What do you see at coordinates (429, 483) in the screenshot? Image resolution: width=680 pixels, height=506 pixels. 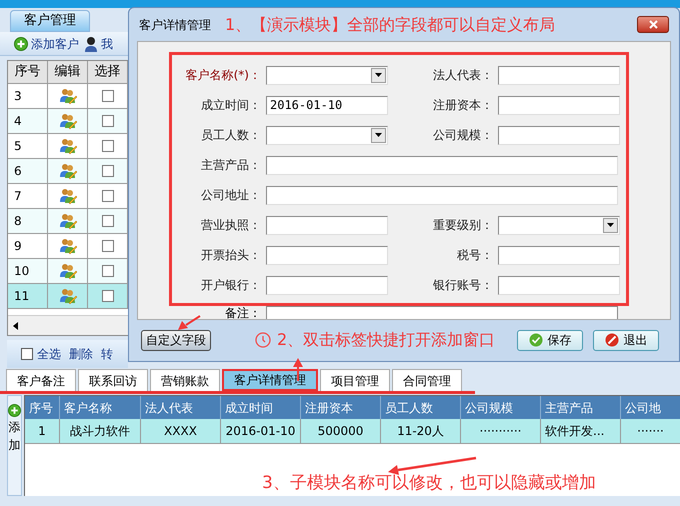 I see `annotation-text: 3、子模块名称可以修改，也可以隐藏或增加` at bounding box center [429, 483].